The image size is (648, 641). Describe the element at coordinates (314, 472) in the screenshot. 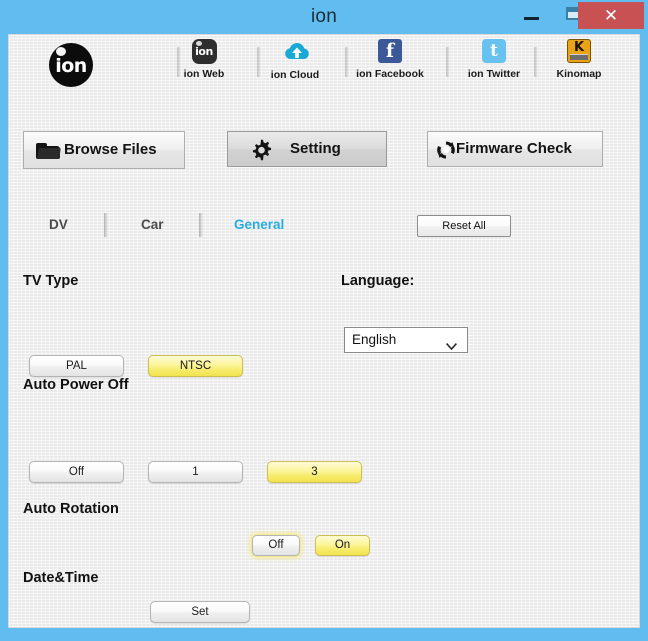

I see `auto-power-off-option-3: 3` at that location.